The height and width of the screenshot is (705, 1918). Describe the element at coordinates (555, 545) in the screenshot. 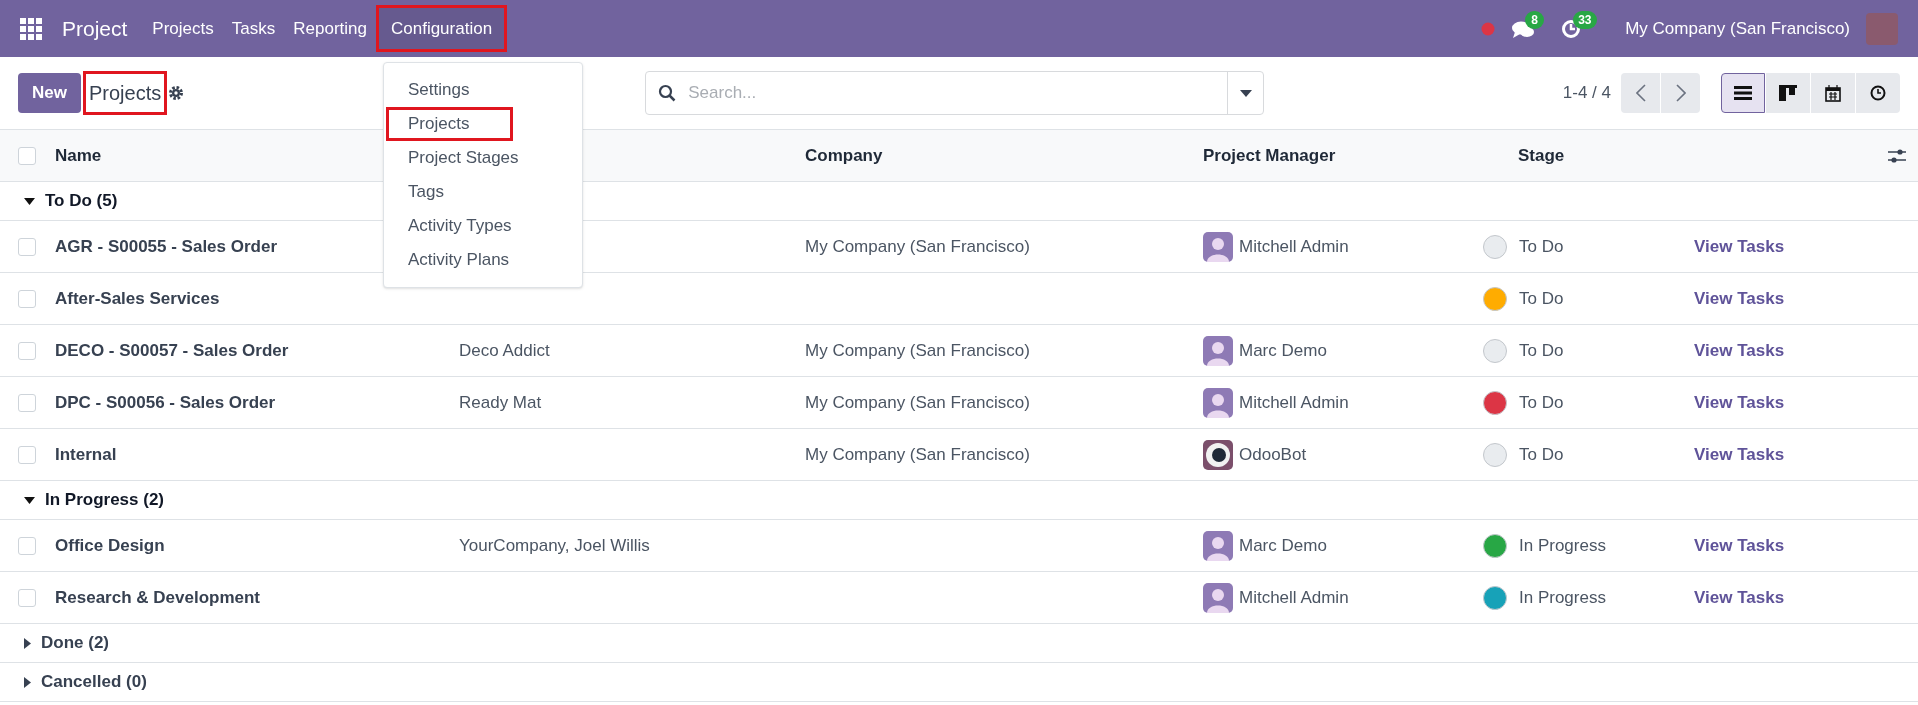

I see `customer-name: YourCompany, Joel Willis` at that location.